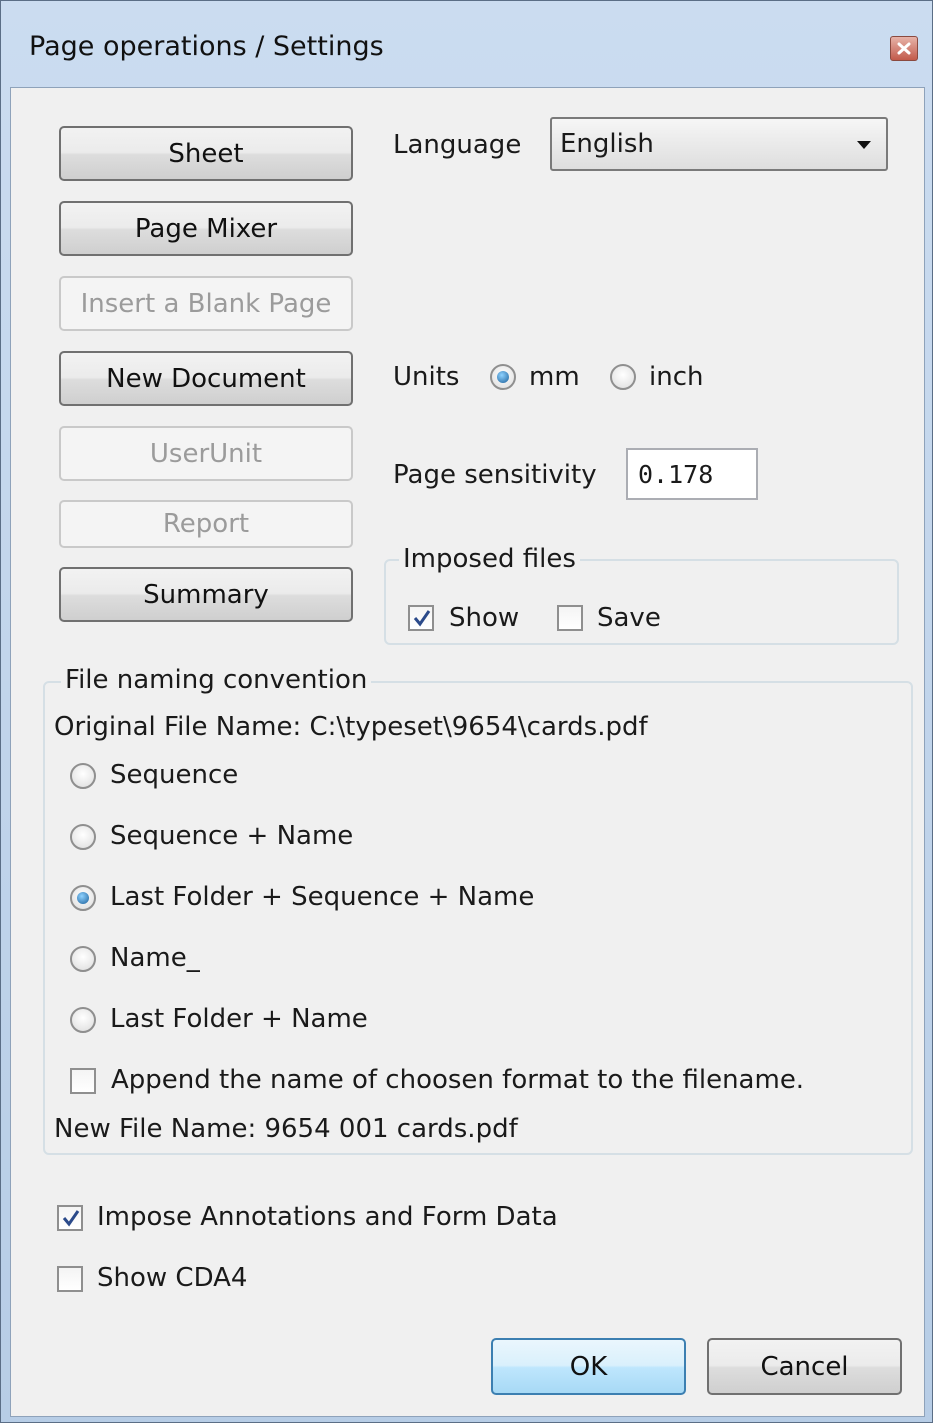 The height and width of the screenshot is (1423, 933). I want to click on save-imposed-label: Save, so click(629, 618).